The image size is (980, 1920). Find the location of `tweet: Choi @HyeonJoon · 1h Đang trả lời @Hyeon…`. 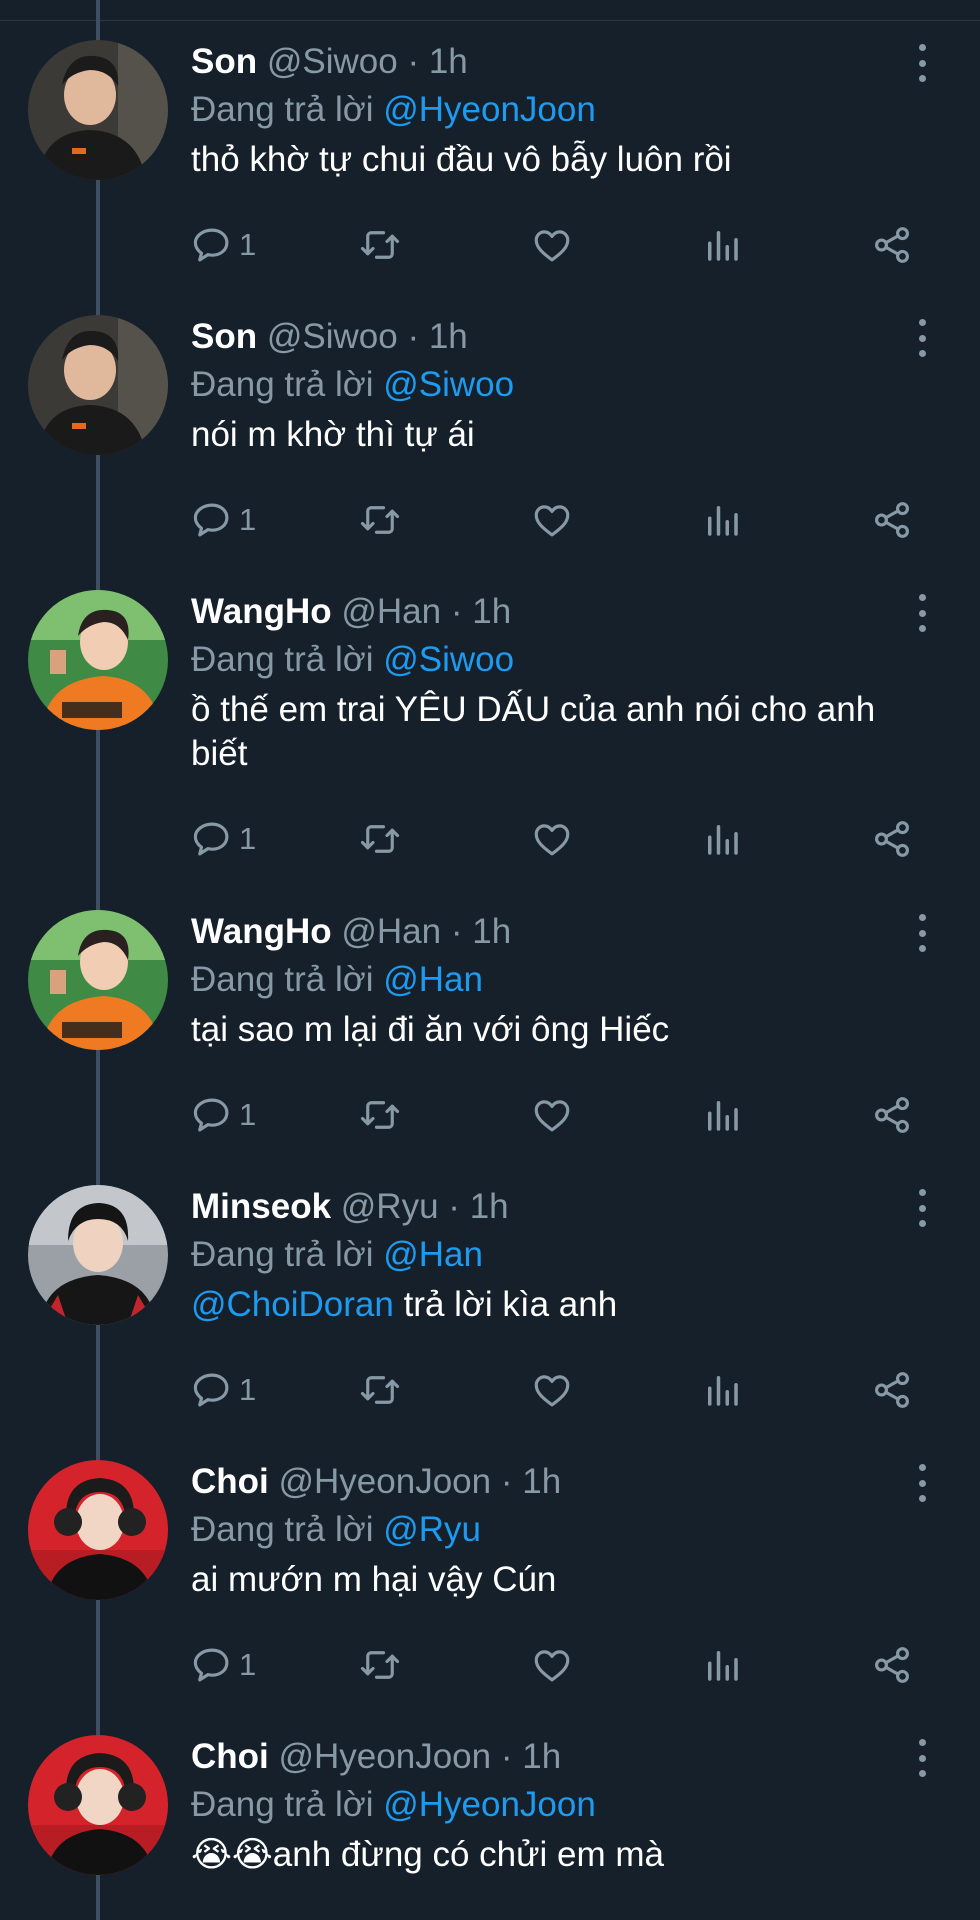

tweet: Choi @HyeonJoon · 1h Đang trả lời @Hyeon… is located at coordinates (490, 1807).